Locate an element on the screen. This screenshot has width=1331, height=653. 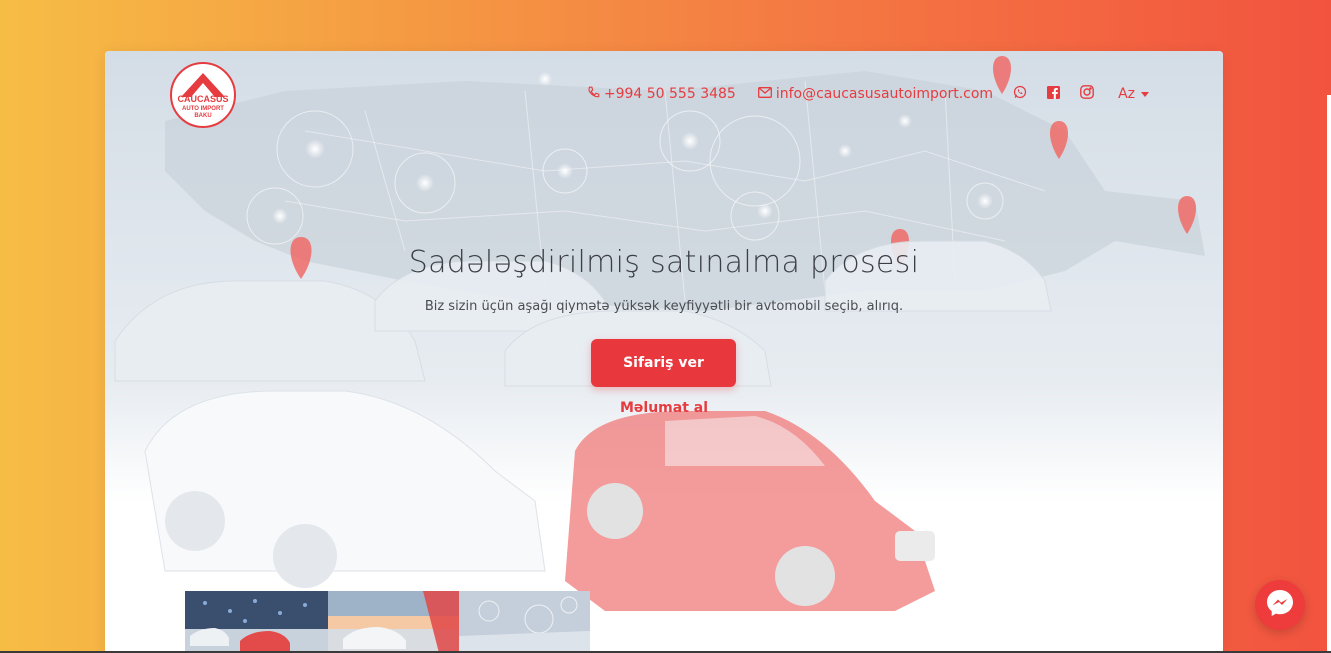
info-link: Məlumat al is located at coordinates (664, 408).